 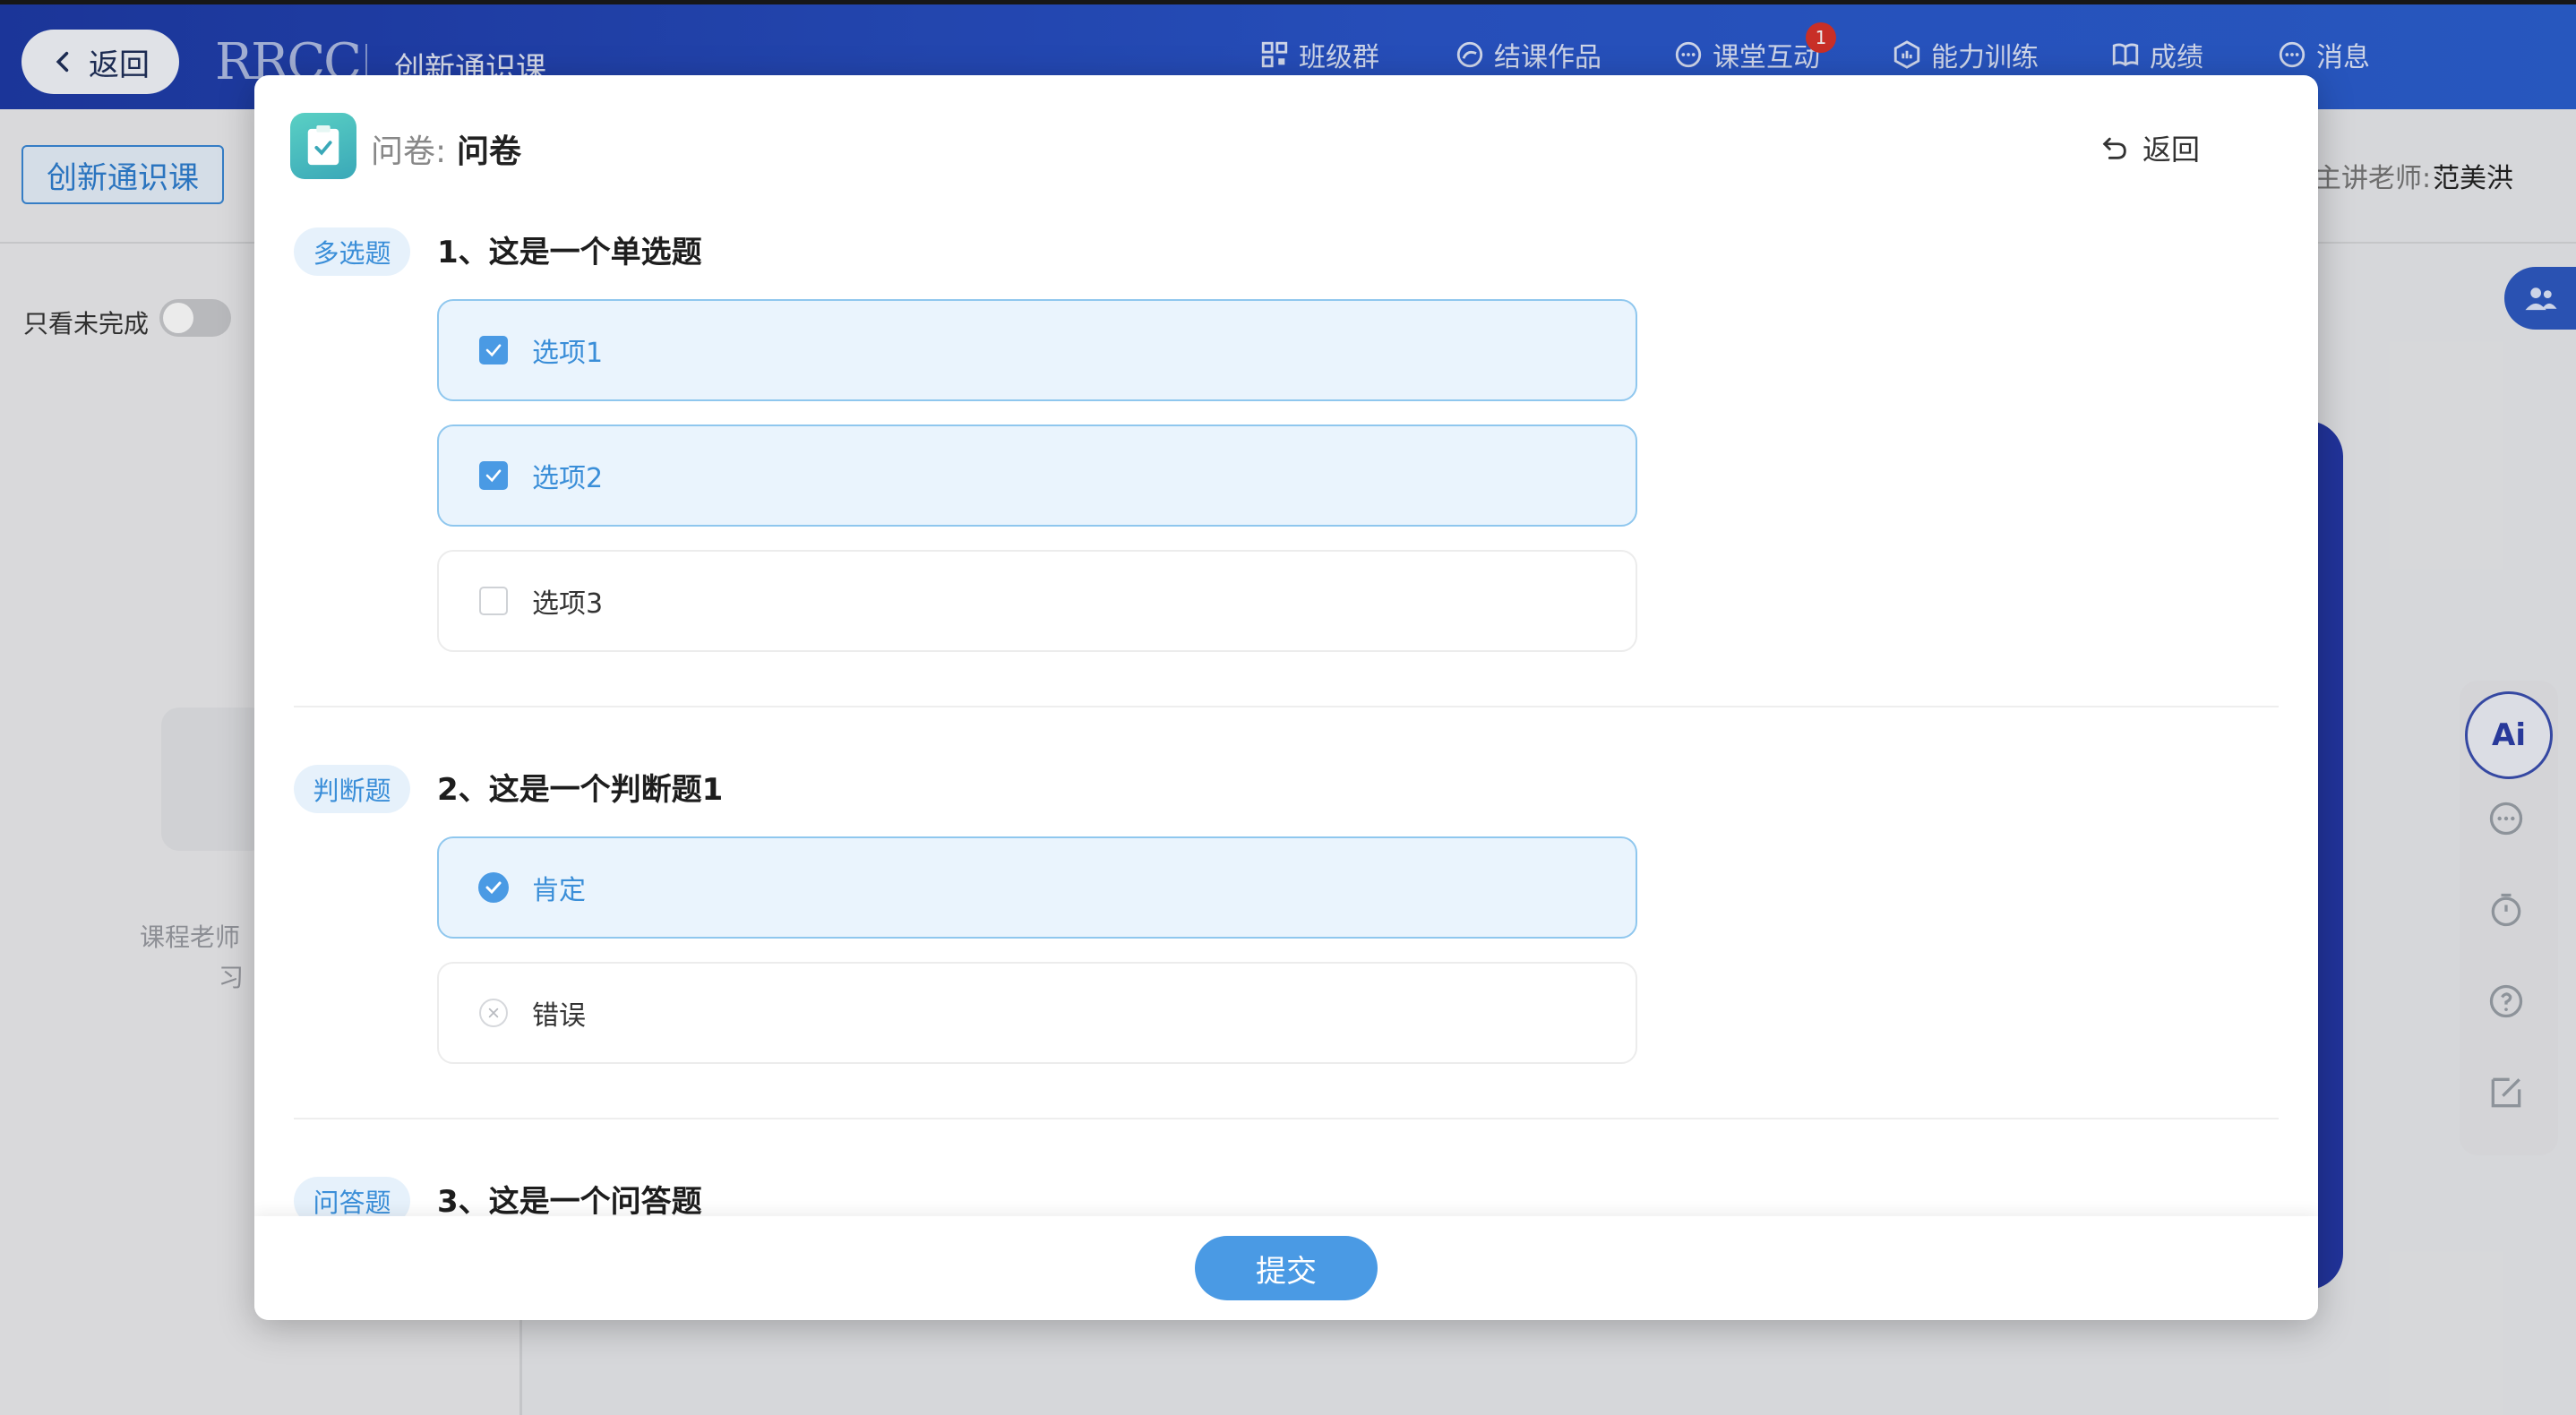 I want to click on question-title: 2、这是一个判断题1, so click(x=580, y=790).